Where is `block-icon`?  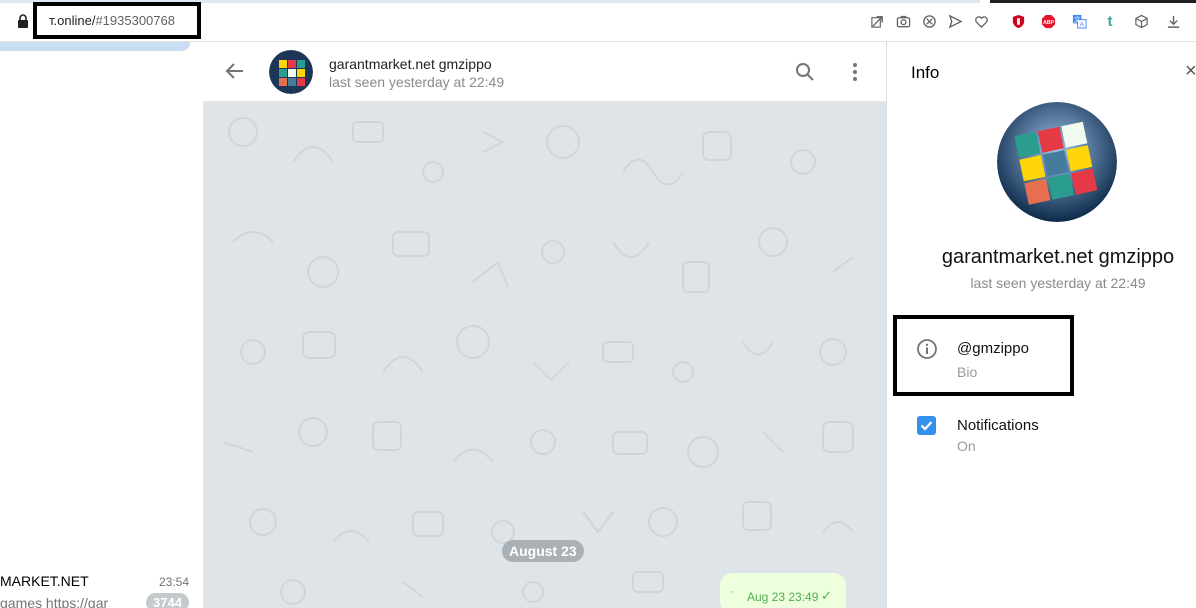 block-icon is located at coordinates (929, 21).